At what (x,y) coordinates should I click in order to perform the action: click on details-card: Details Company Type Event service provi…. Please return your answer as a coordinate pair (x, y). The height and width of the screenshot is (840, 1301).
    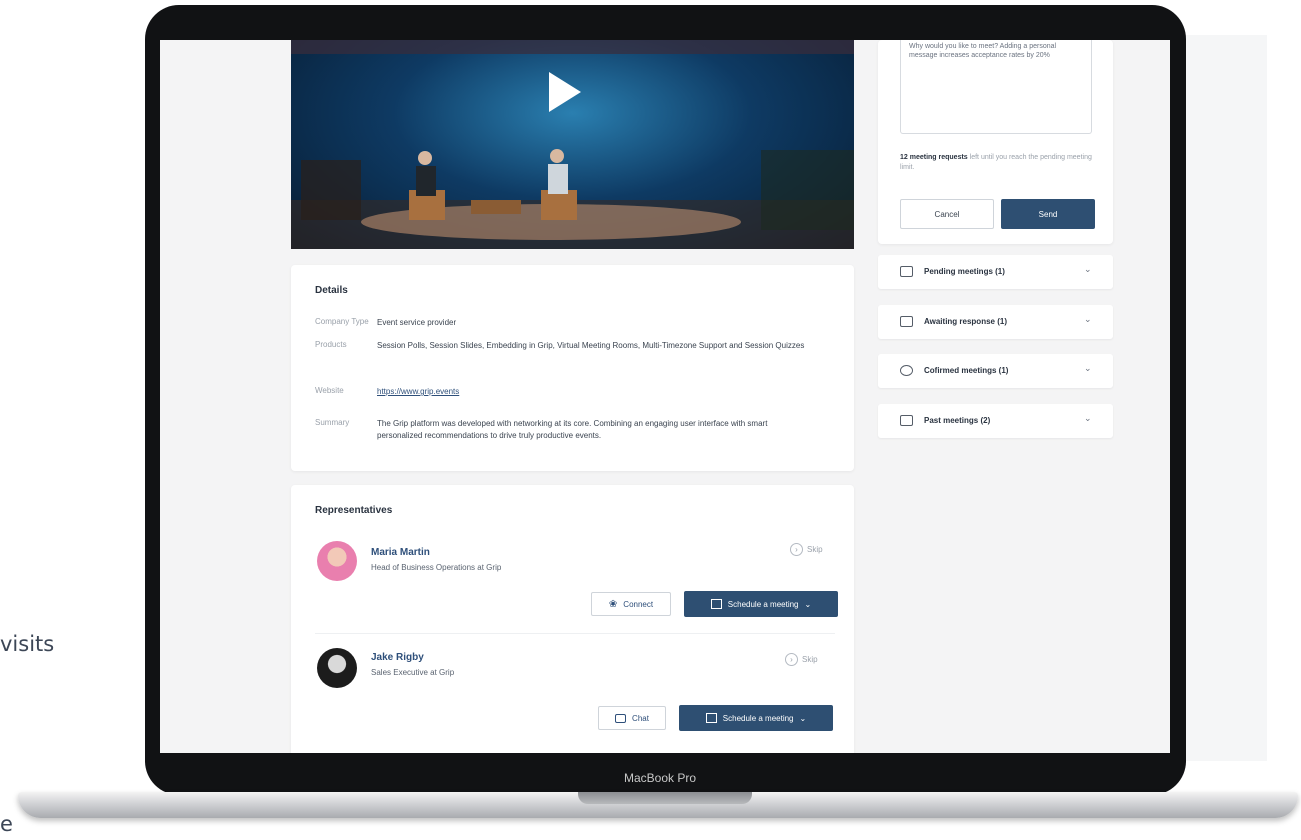
    Looking at the image, I should click on (572, 368).